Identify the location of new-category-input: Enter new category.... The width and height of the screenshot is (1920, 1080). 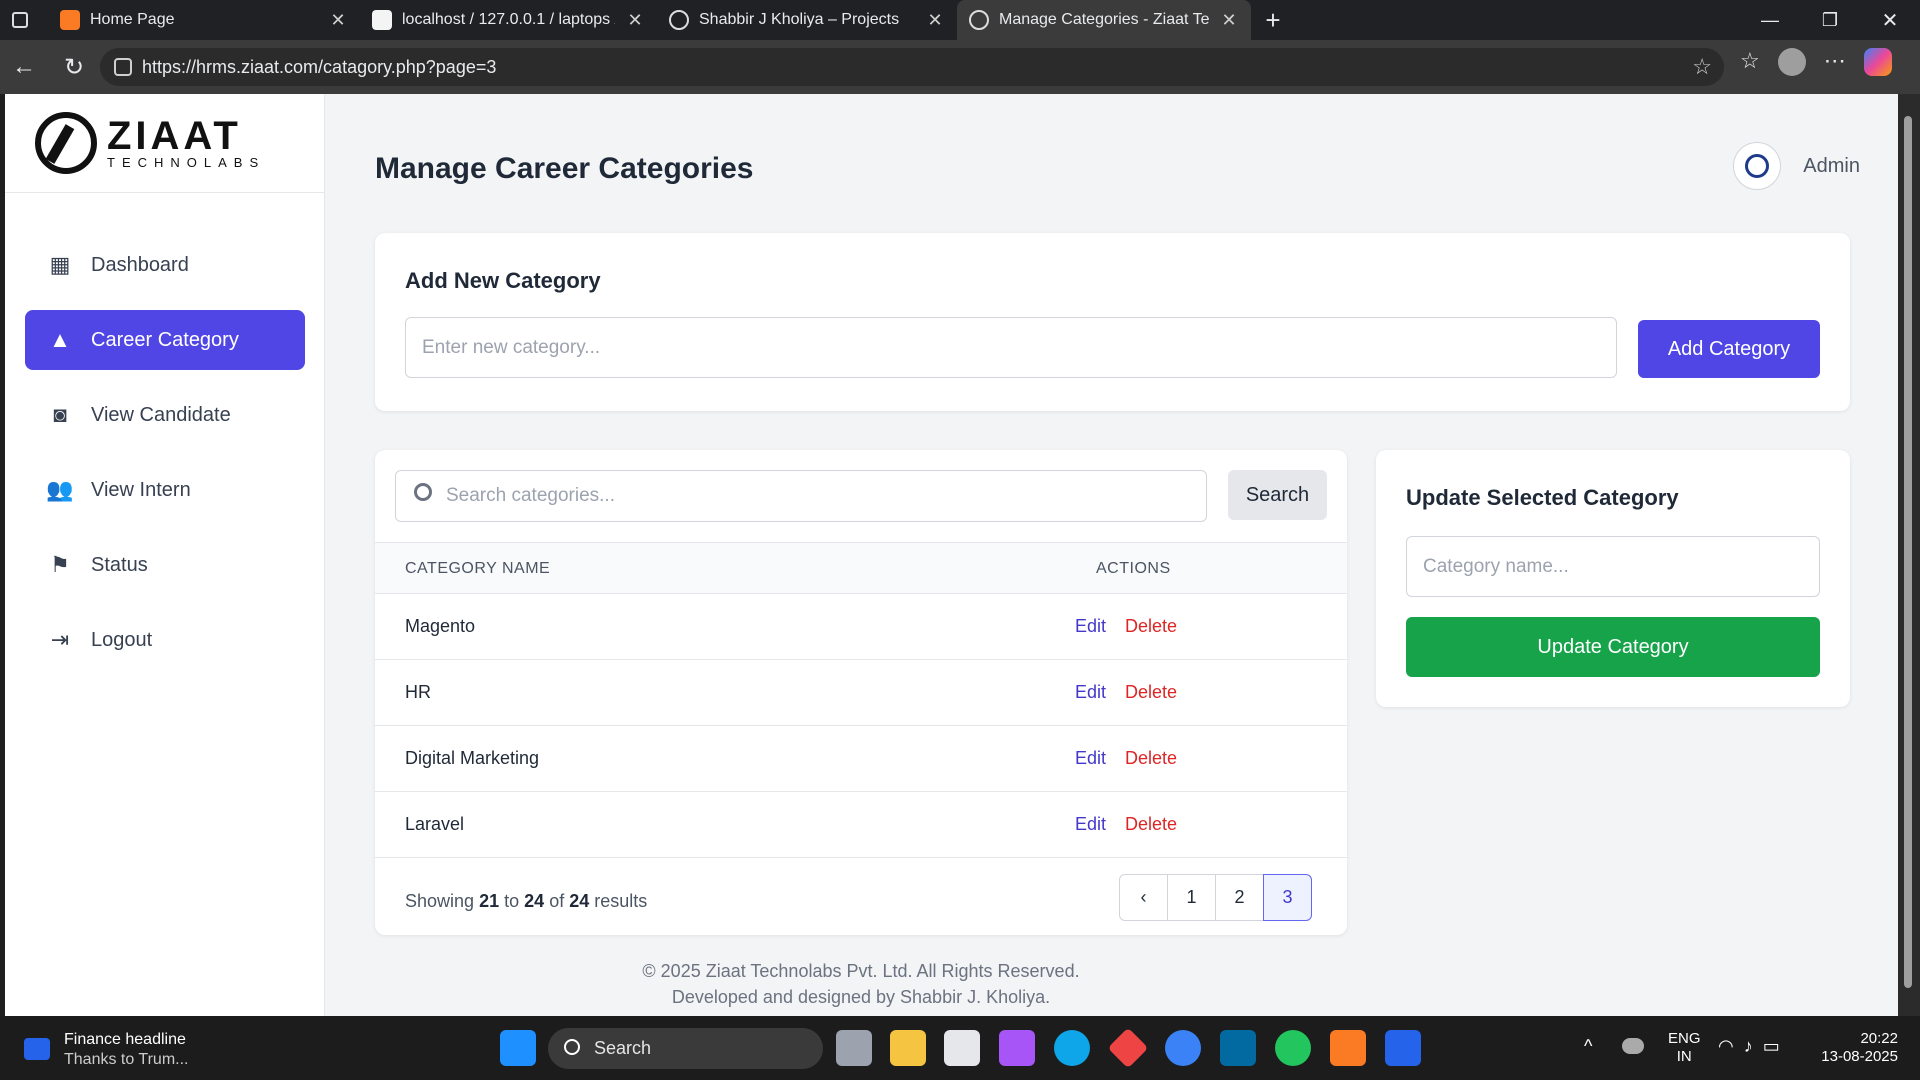
(1011, 347).